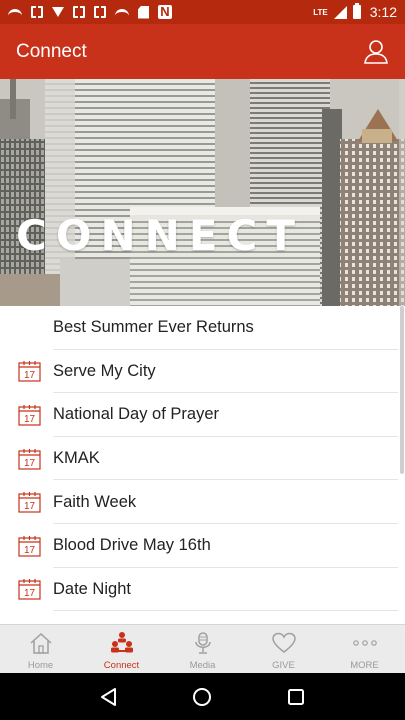 The height and width of the screenshot is (720, 405). What do you see at coordinates (109, 697) in the screenshot?
I see `back-icon` at bounding box center [109, 697].